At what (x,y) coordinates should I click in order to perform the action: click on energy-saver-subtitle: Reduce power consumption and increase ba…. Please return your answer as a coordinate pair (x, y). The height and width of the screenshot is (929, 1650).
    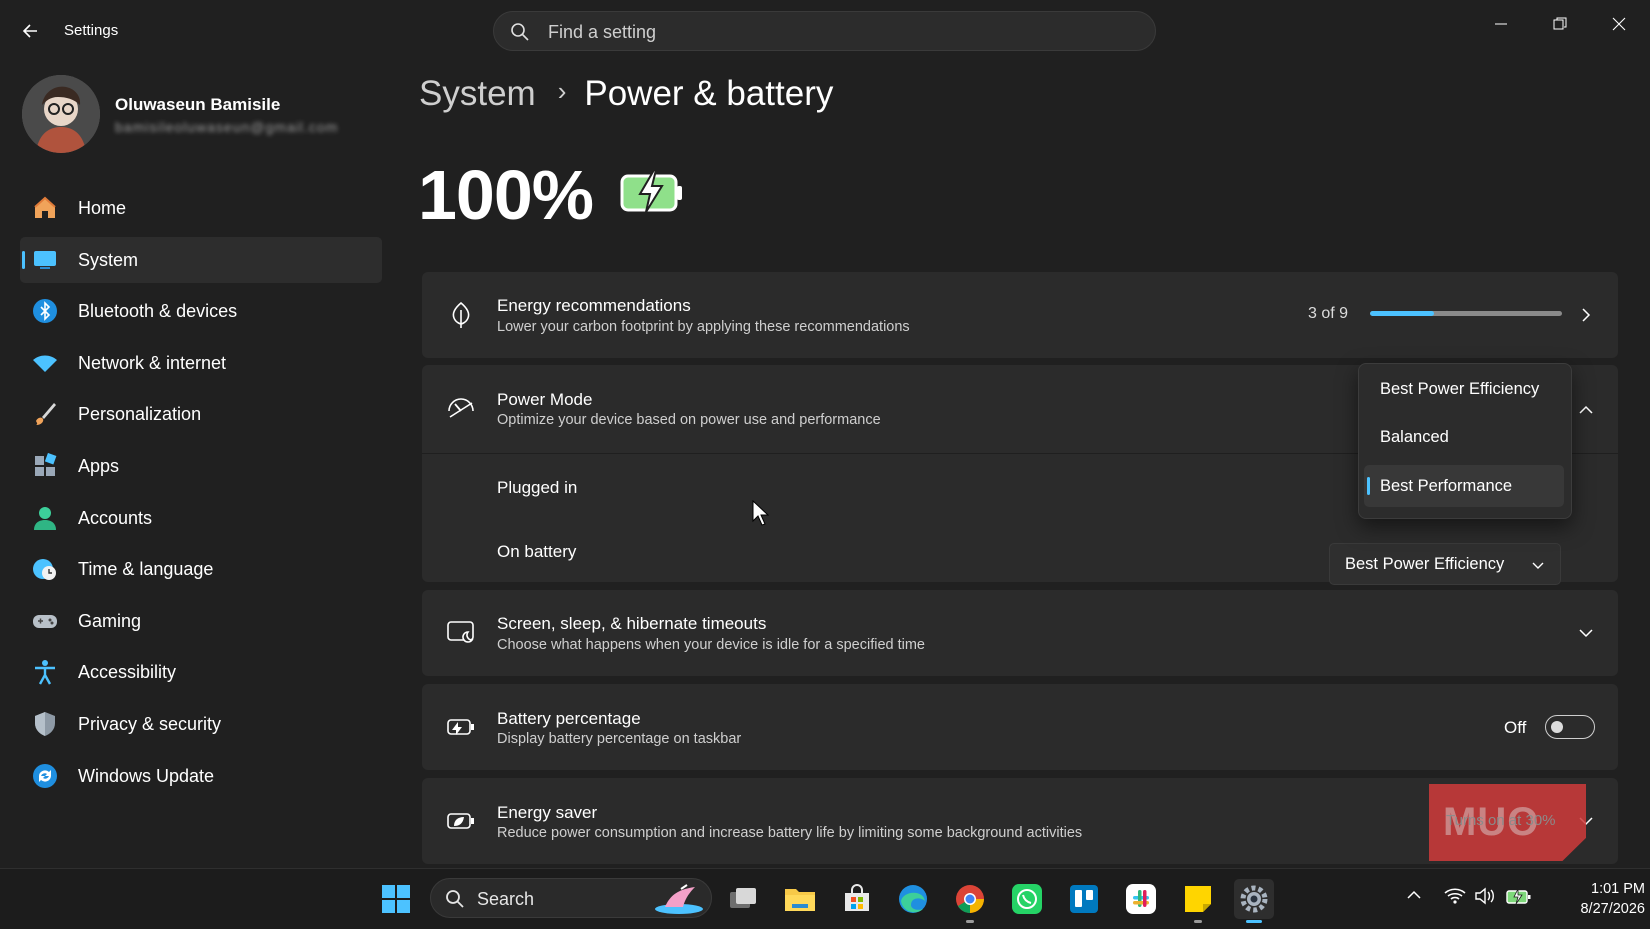
    Looking at the image, I should click on (790, 833).